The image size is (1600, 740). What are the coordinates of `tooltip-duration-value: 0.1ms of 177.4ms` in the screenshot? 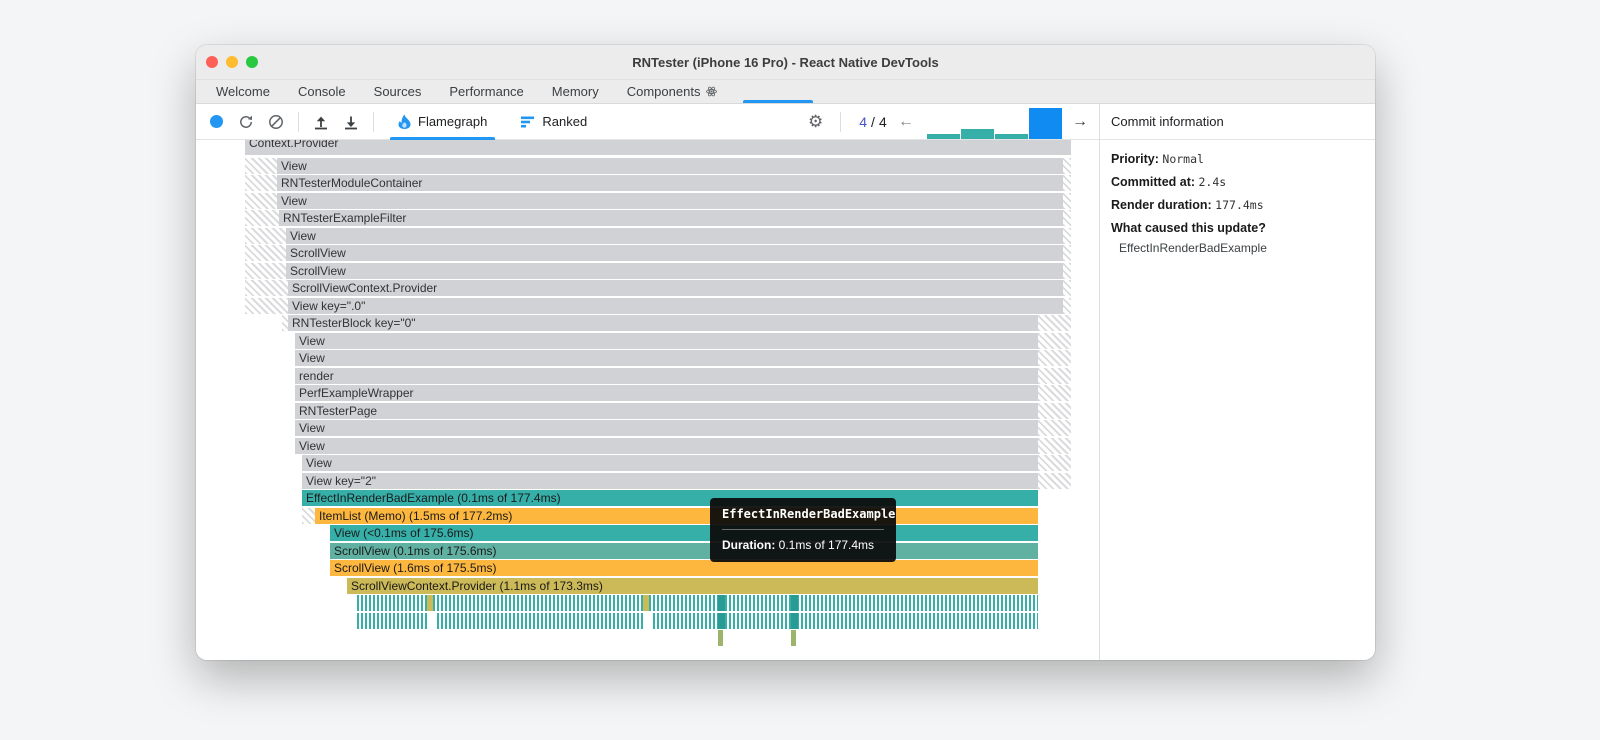 It's located at (826, 545).